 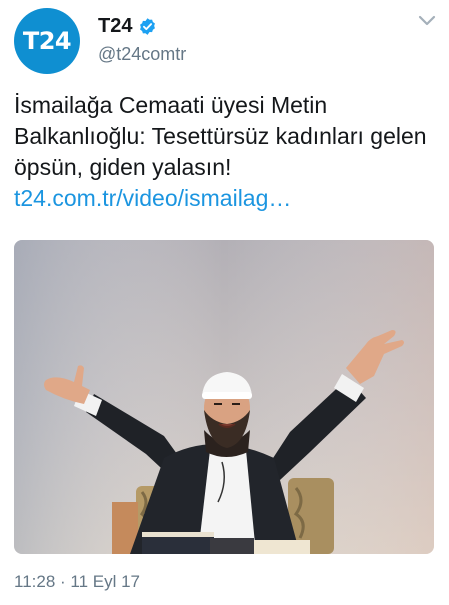 I want to click on account-names: T24 @t24comtr, so click(x=142, y=39).